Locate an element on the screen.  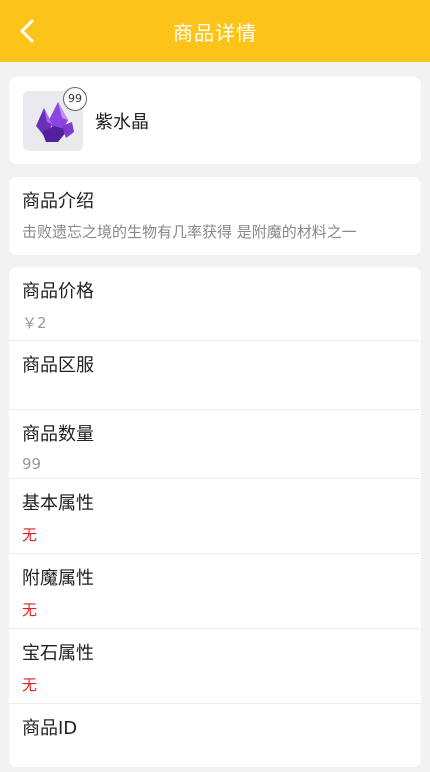
item-id-label: 商品ID is located at coordinates (50, 728).